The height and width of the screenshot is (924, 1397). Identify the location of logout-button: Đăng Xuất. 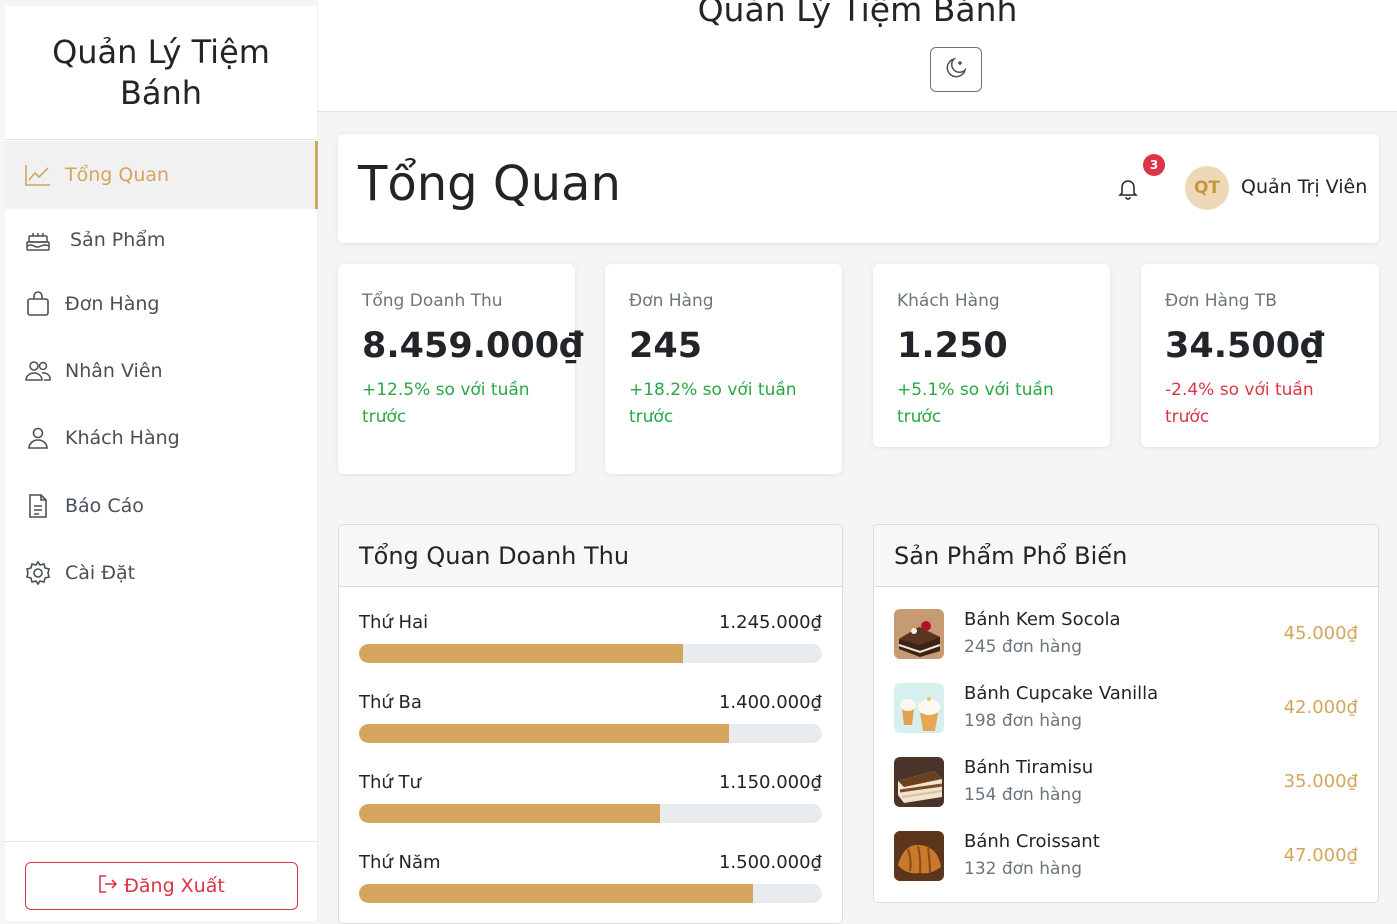
(161, 886).